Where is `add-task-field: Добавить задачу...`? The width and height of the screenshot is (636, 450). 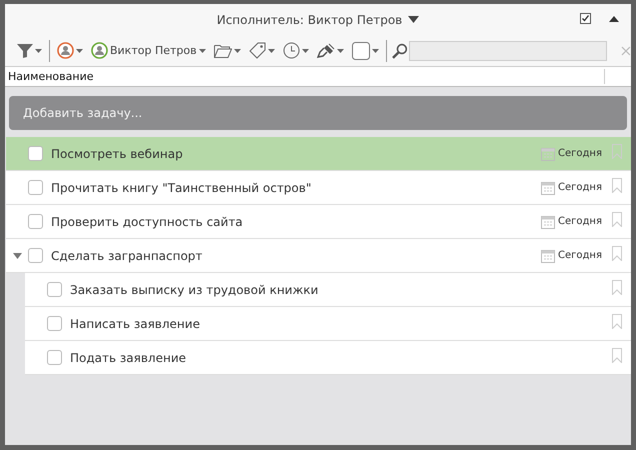 add-task-field: Добавить задачу... is located at coordinates (318, 113).